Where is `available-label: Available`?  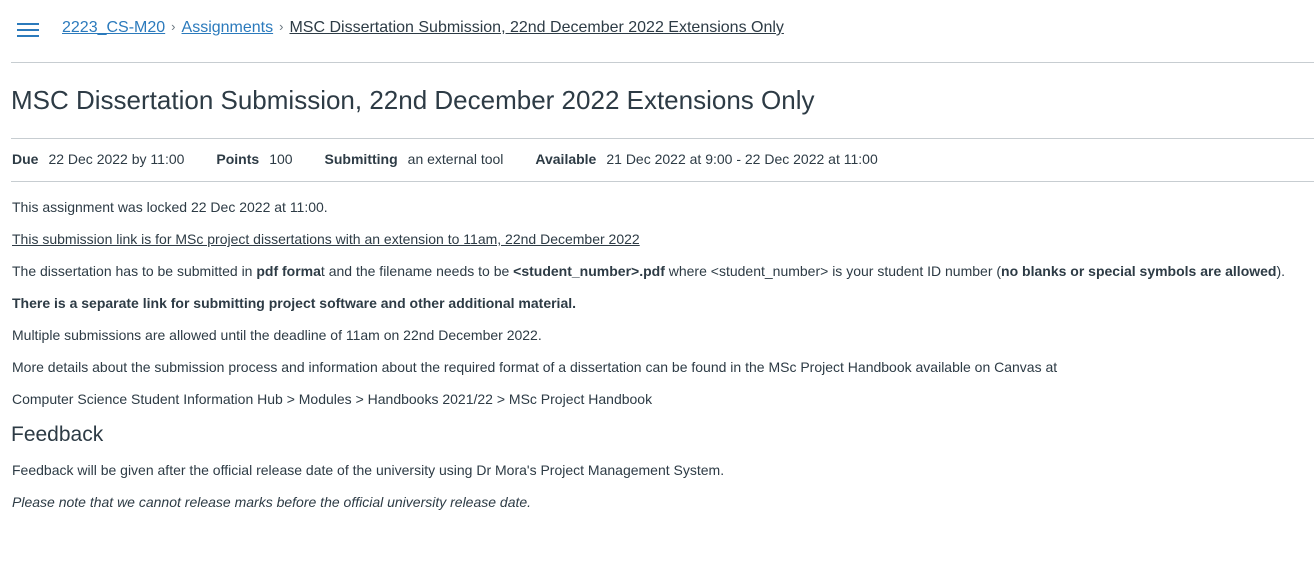 available-label: Available is located at coordinates (566, 159).